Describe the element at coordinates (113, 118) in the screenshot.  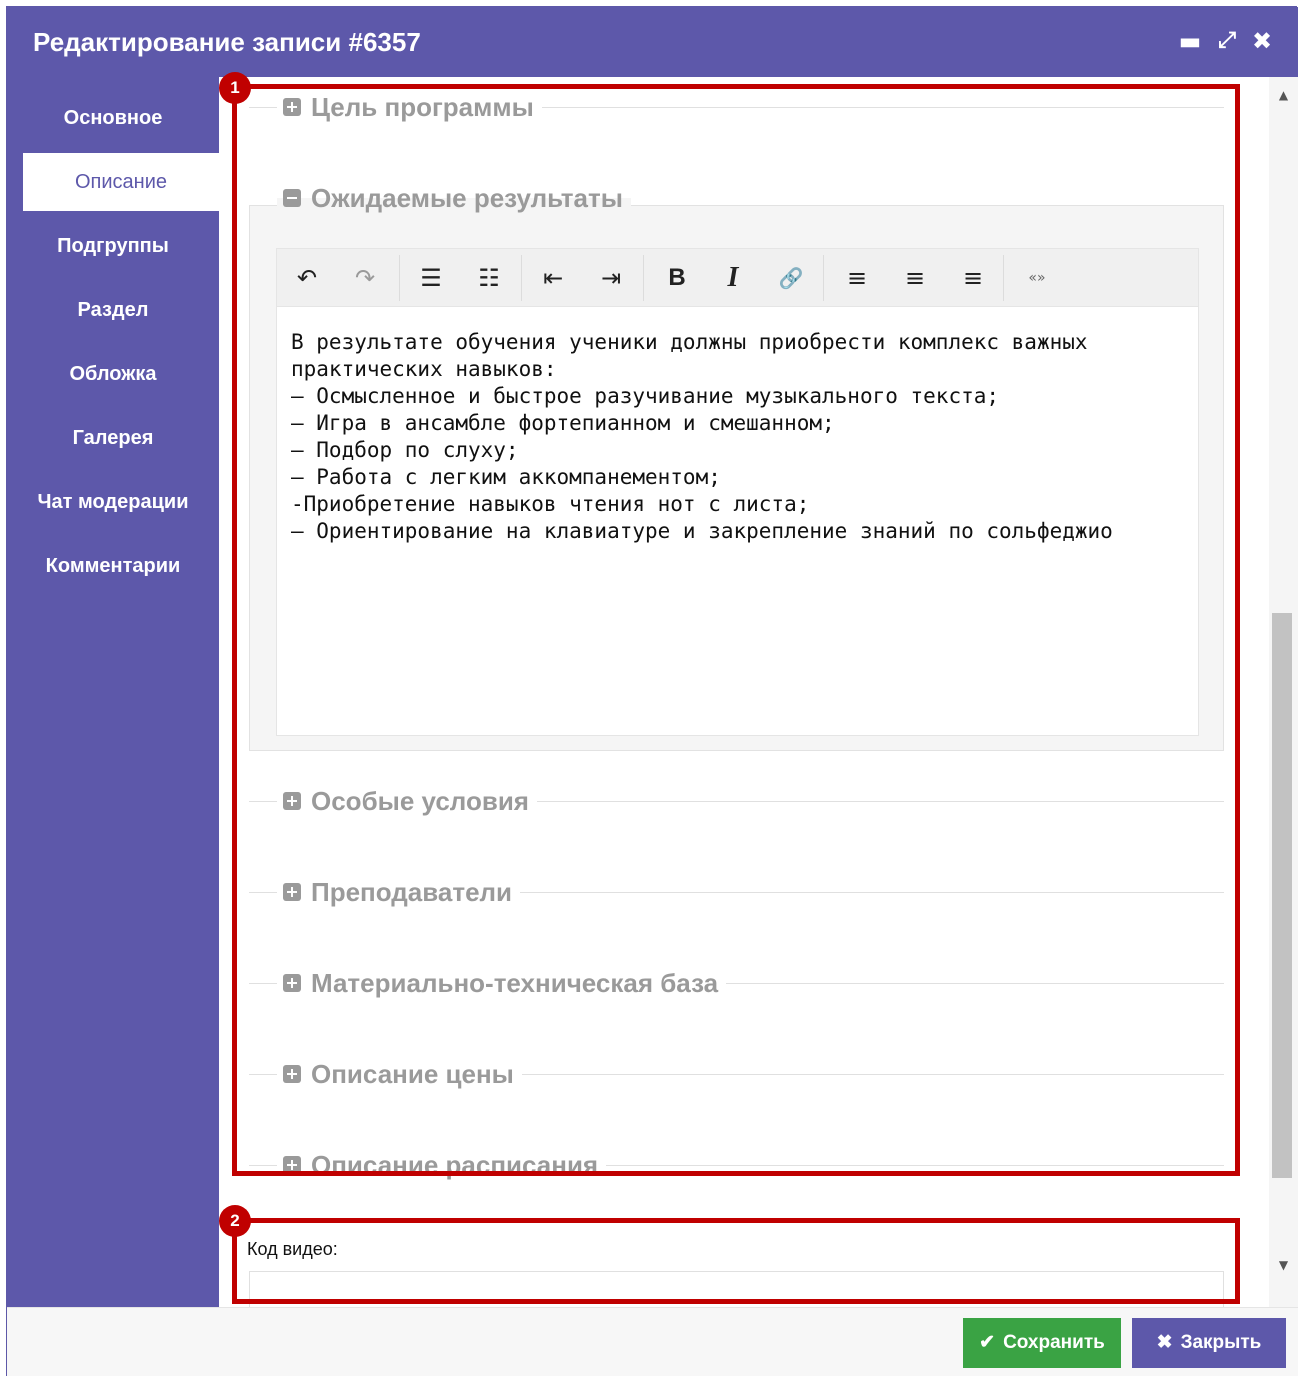
I see `sidebar-item-main: Основное` at that location.